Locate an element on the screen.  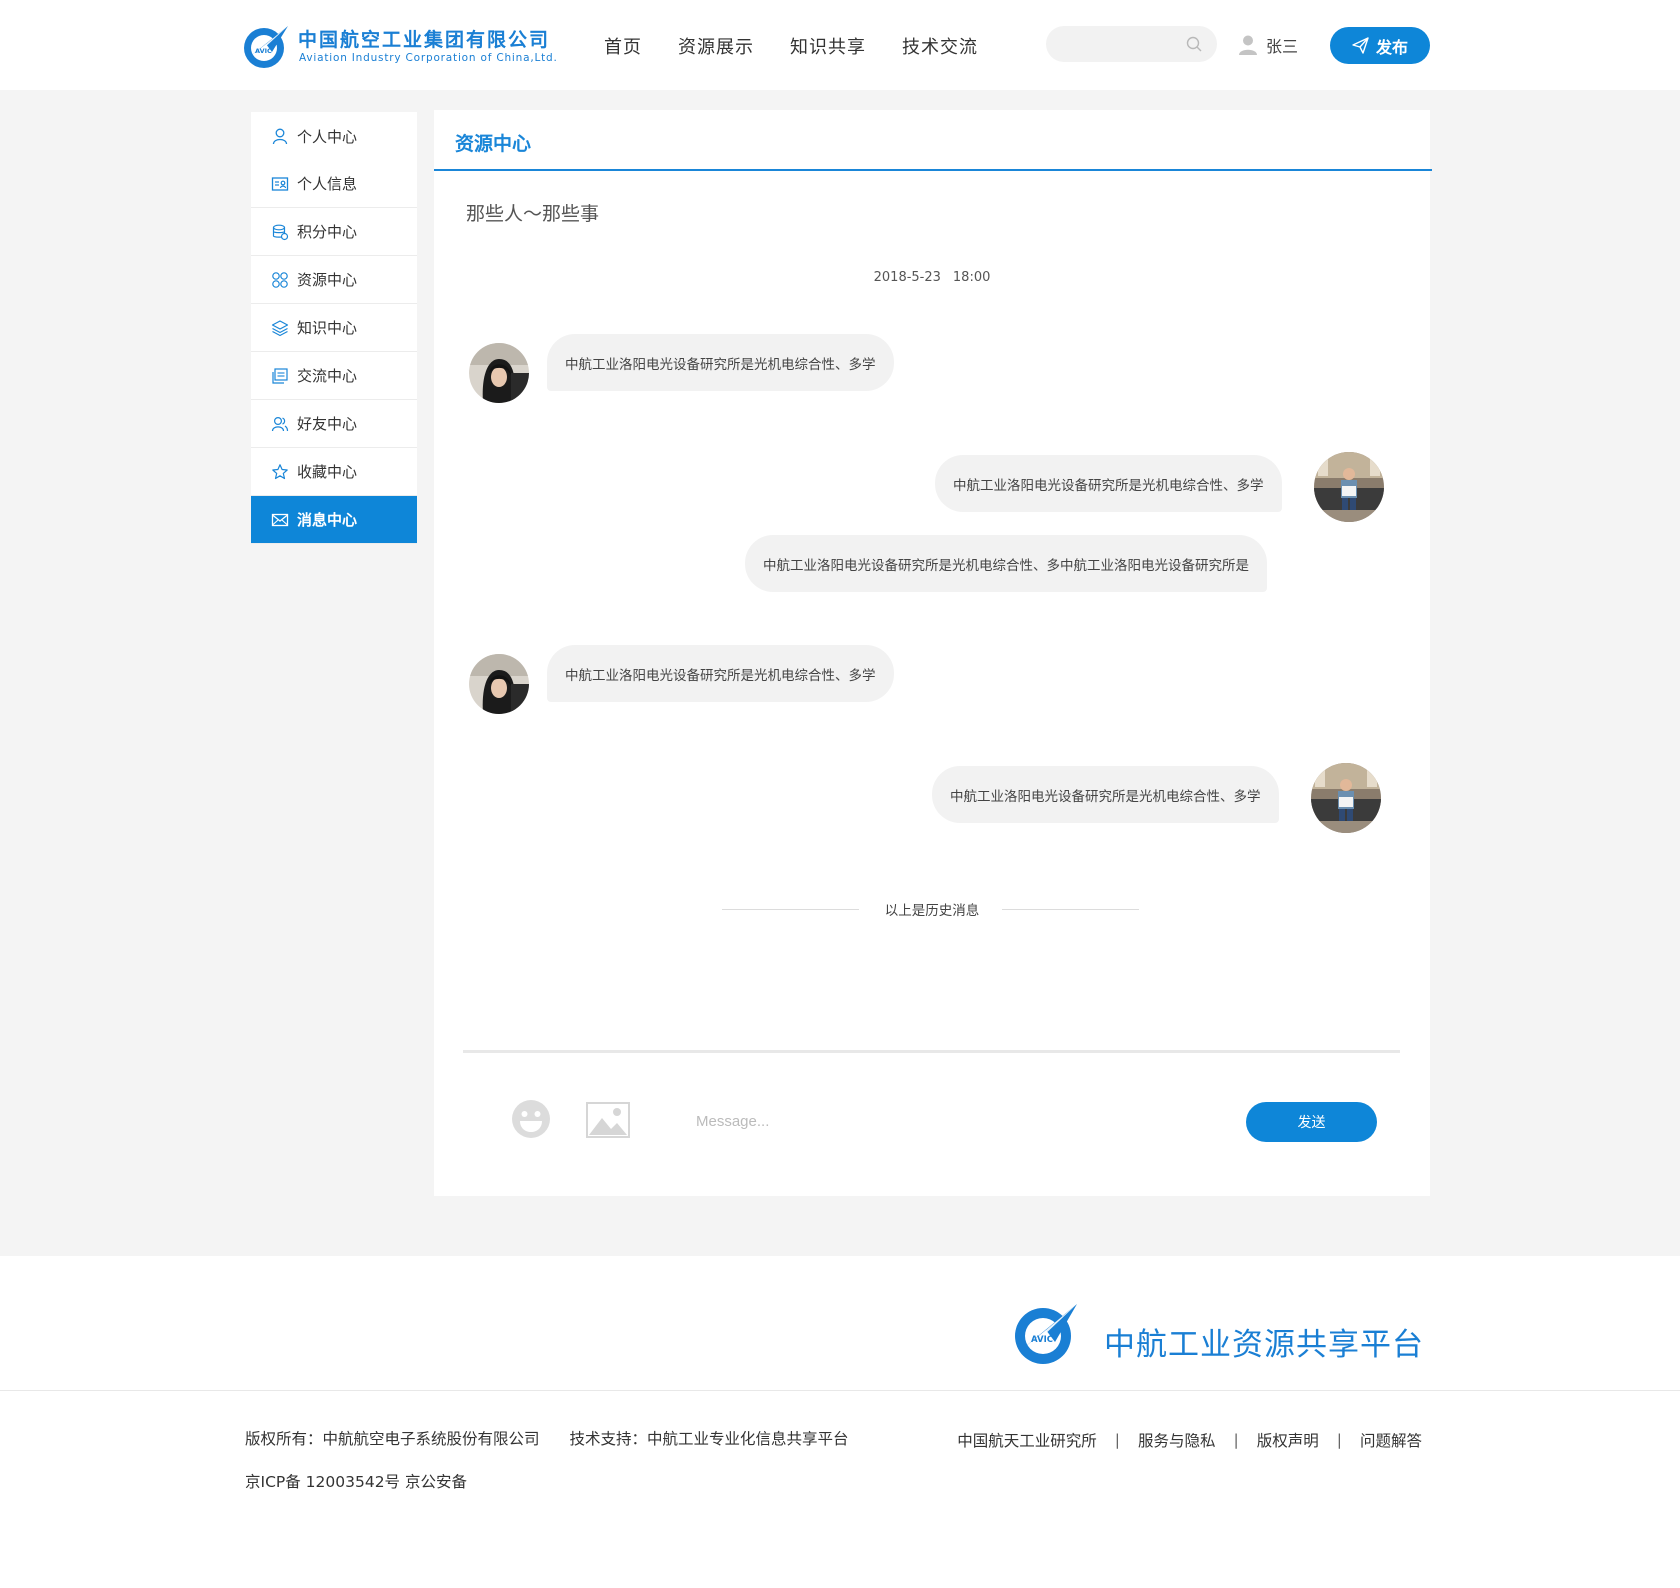
image-icon is located at coordinates (608, 1120).